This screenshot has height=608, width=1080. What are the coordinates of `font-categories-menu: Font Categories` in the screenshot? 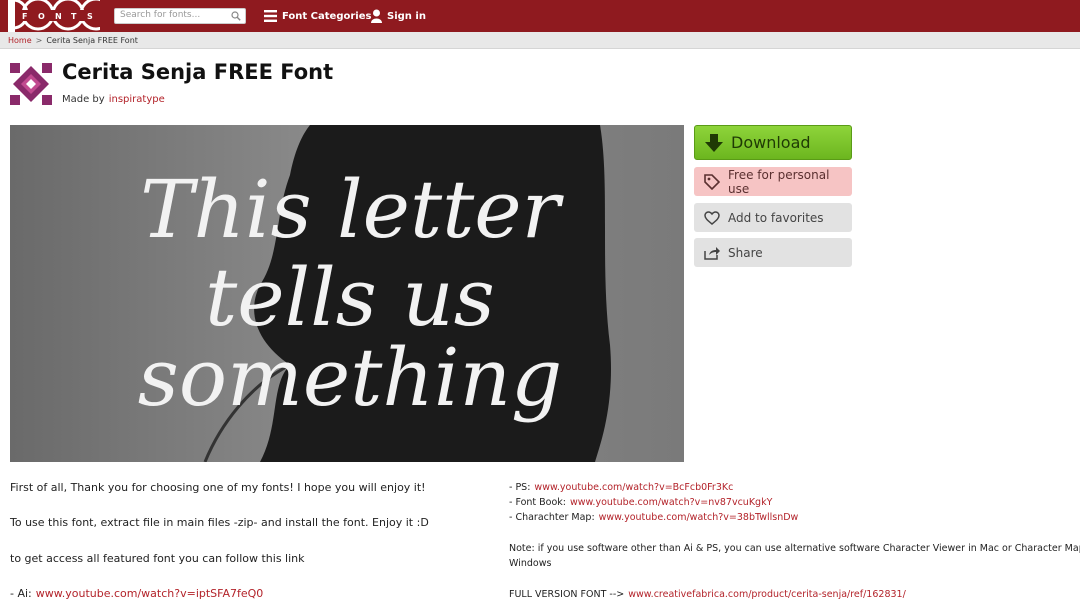 It's located at (317, 16).